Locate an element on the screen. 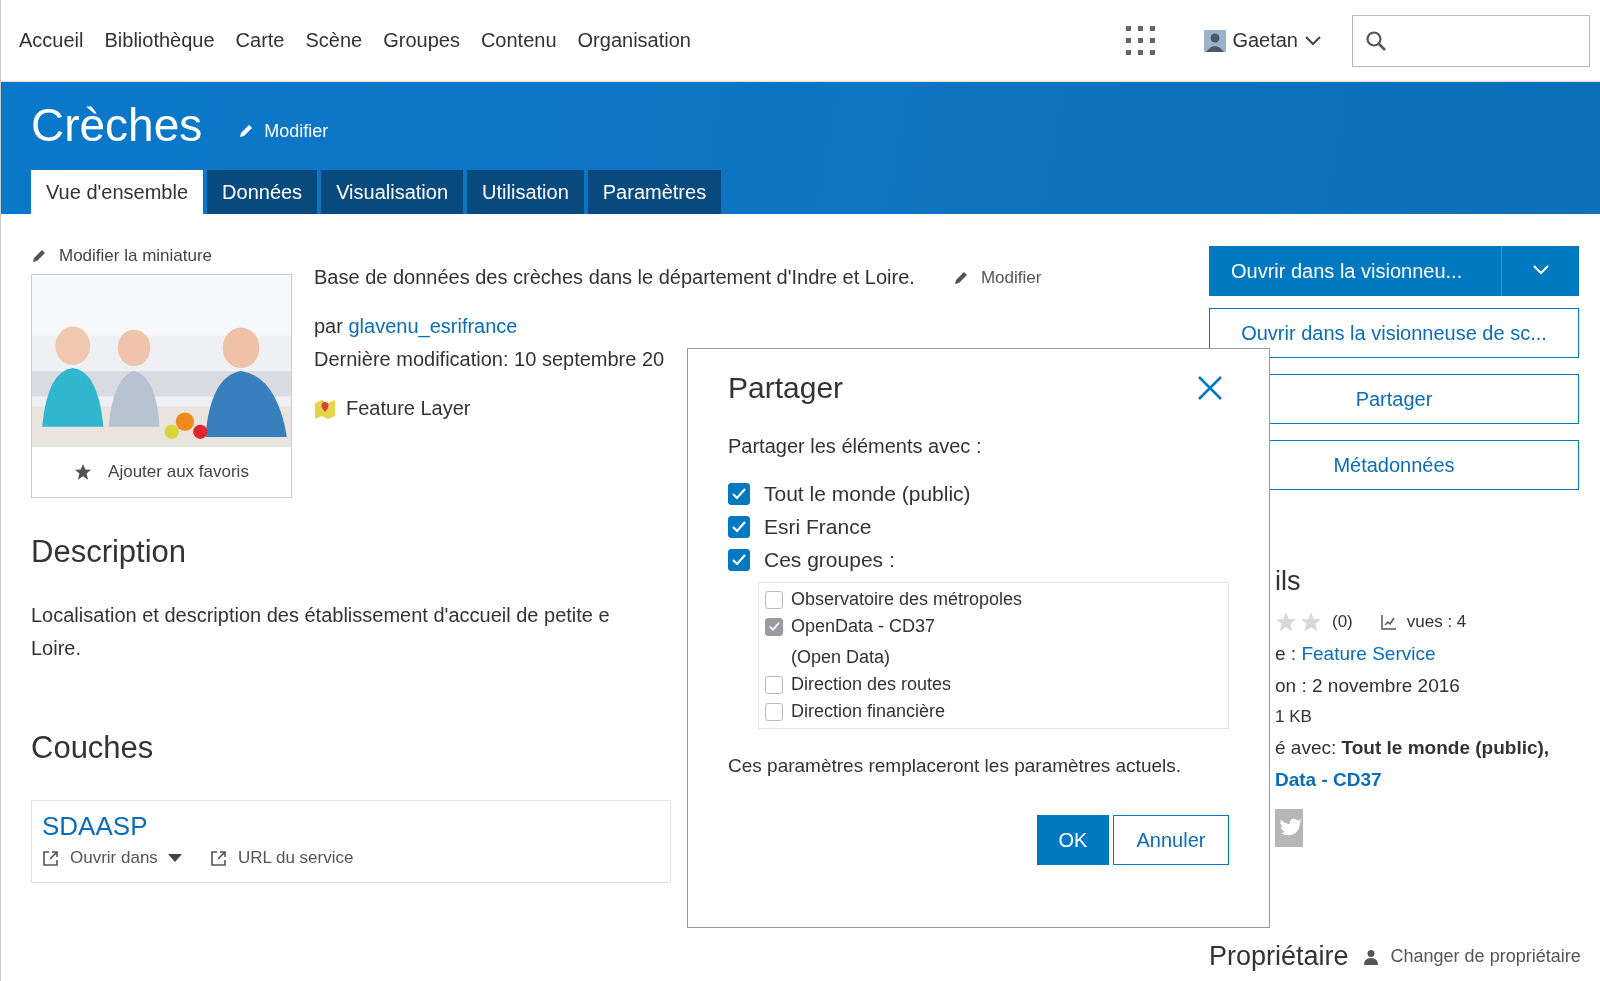 The image size is (1600, 981). nav-link: Groupes is located at coordinates (421, 40).